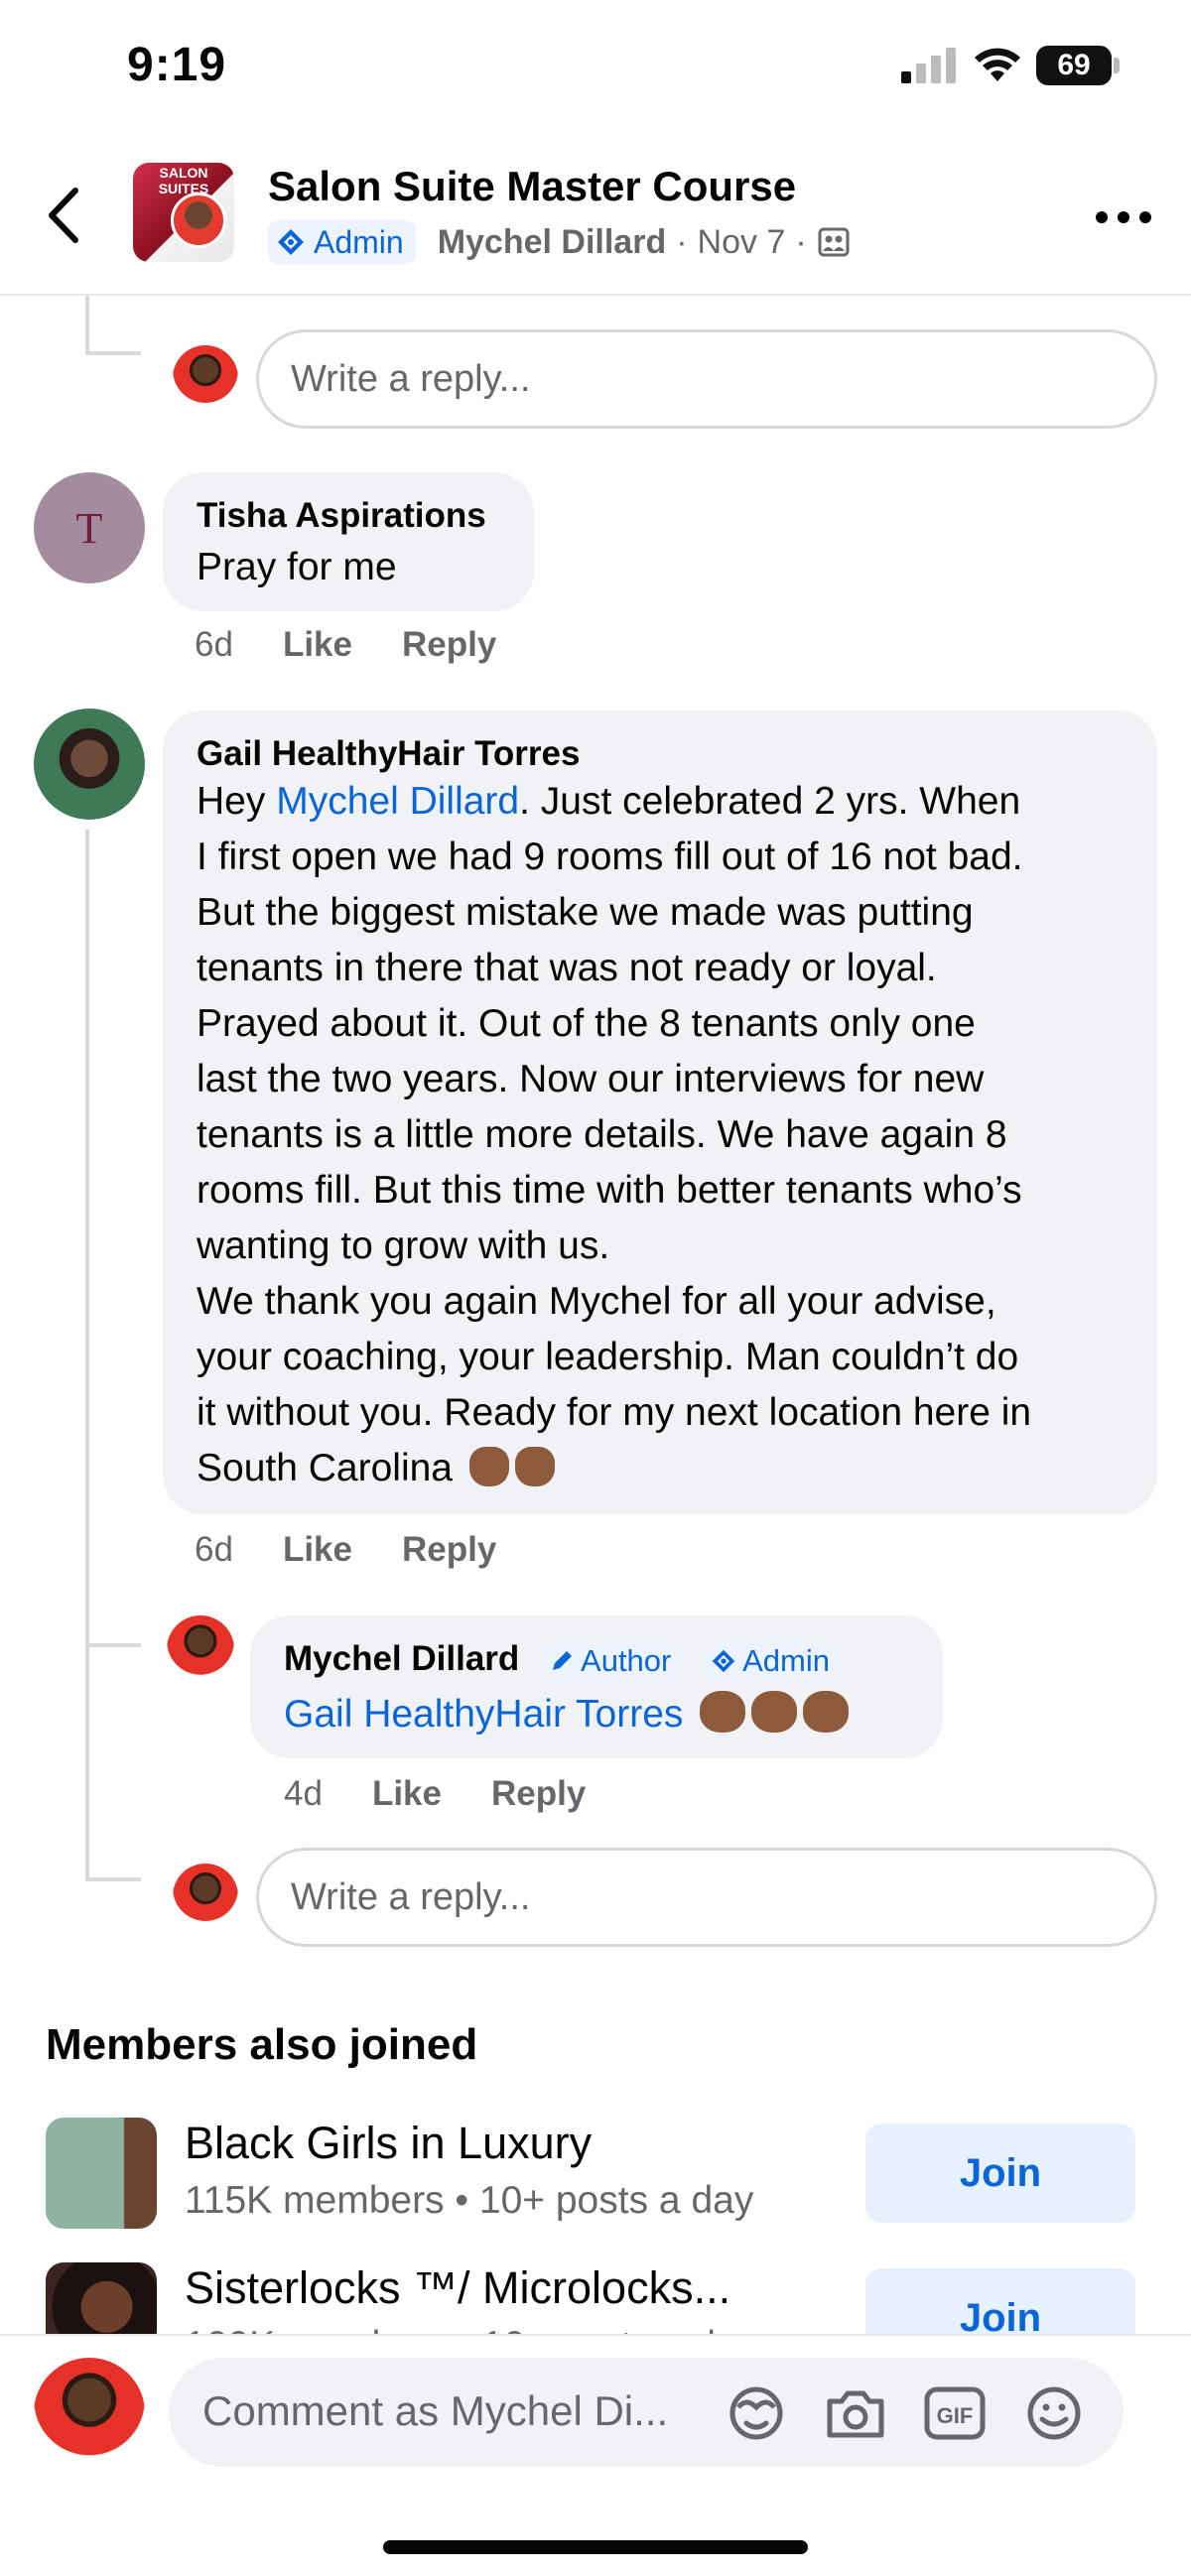 This screenshot has height=2576, width=1191. I want to click on status-bar: 9:19 69, so click(595, 70).